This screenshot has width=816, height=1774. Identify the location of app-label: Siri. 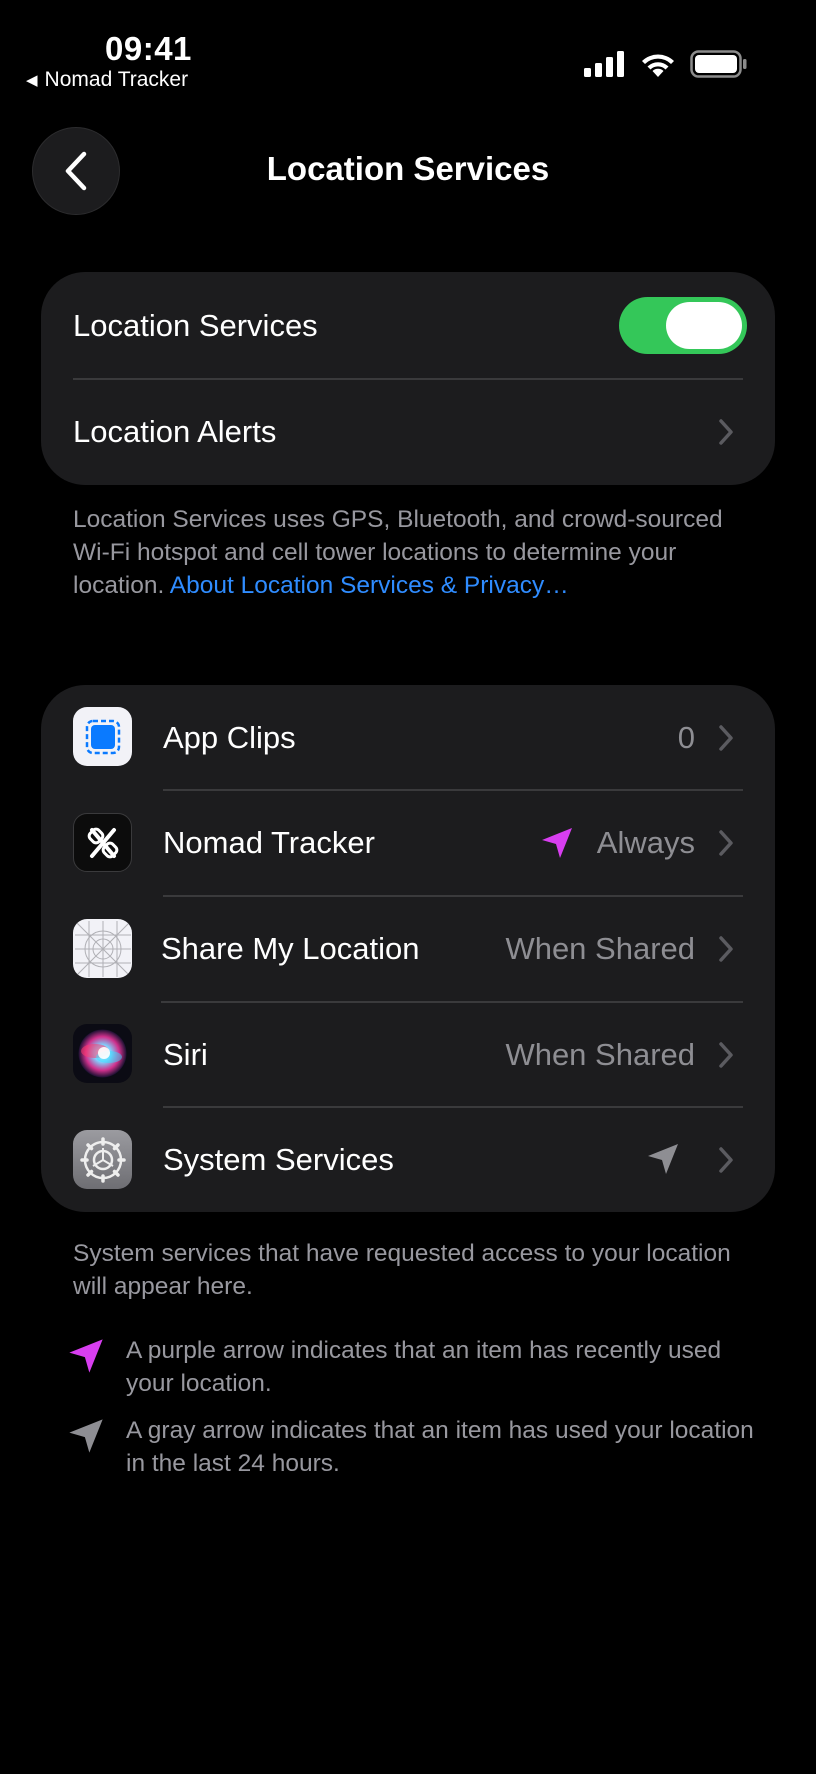
(185, 1054).